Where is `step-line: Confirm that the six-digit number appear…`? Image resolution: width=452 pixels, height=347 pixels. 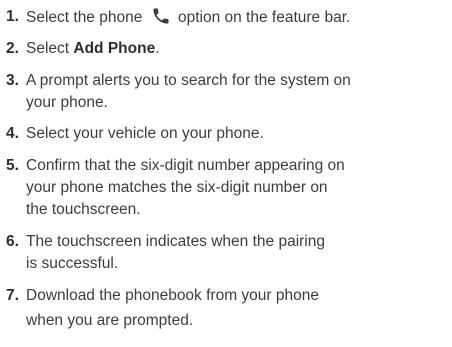
step-line: Confirm that the six-digit number appear… is located at coordinates (185, 165).